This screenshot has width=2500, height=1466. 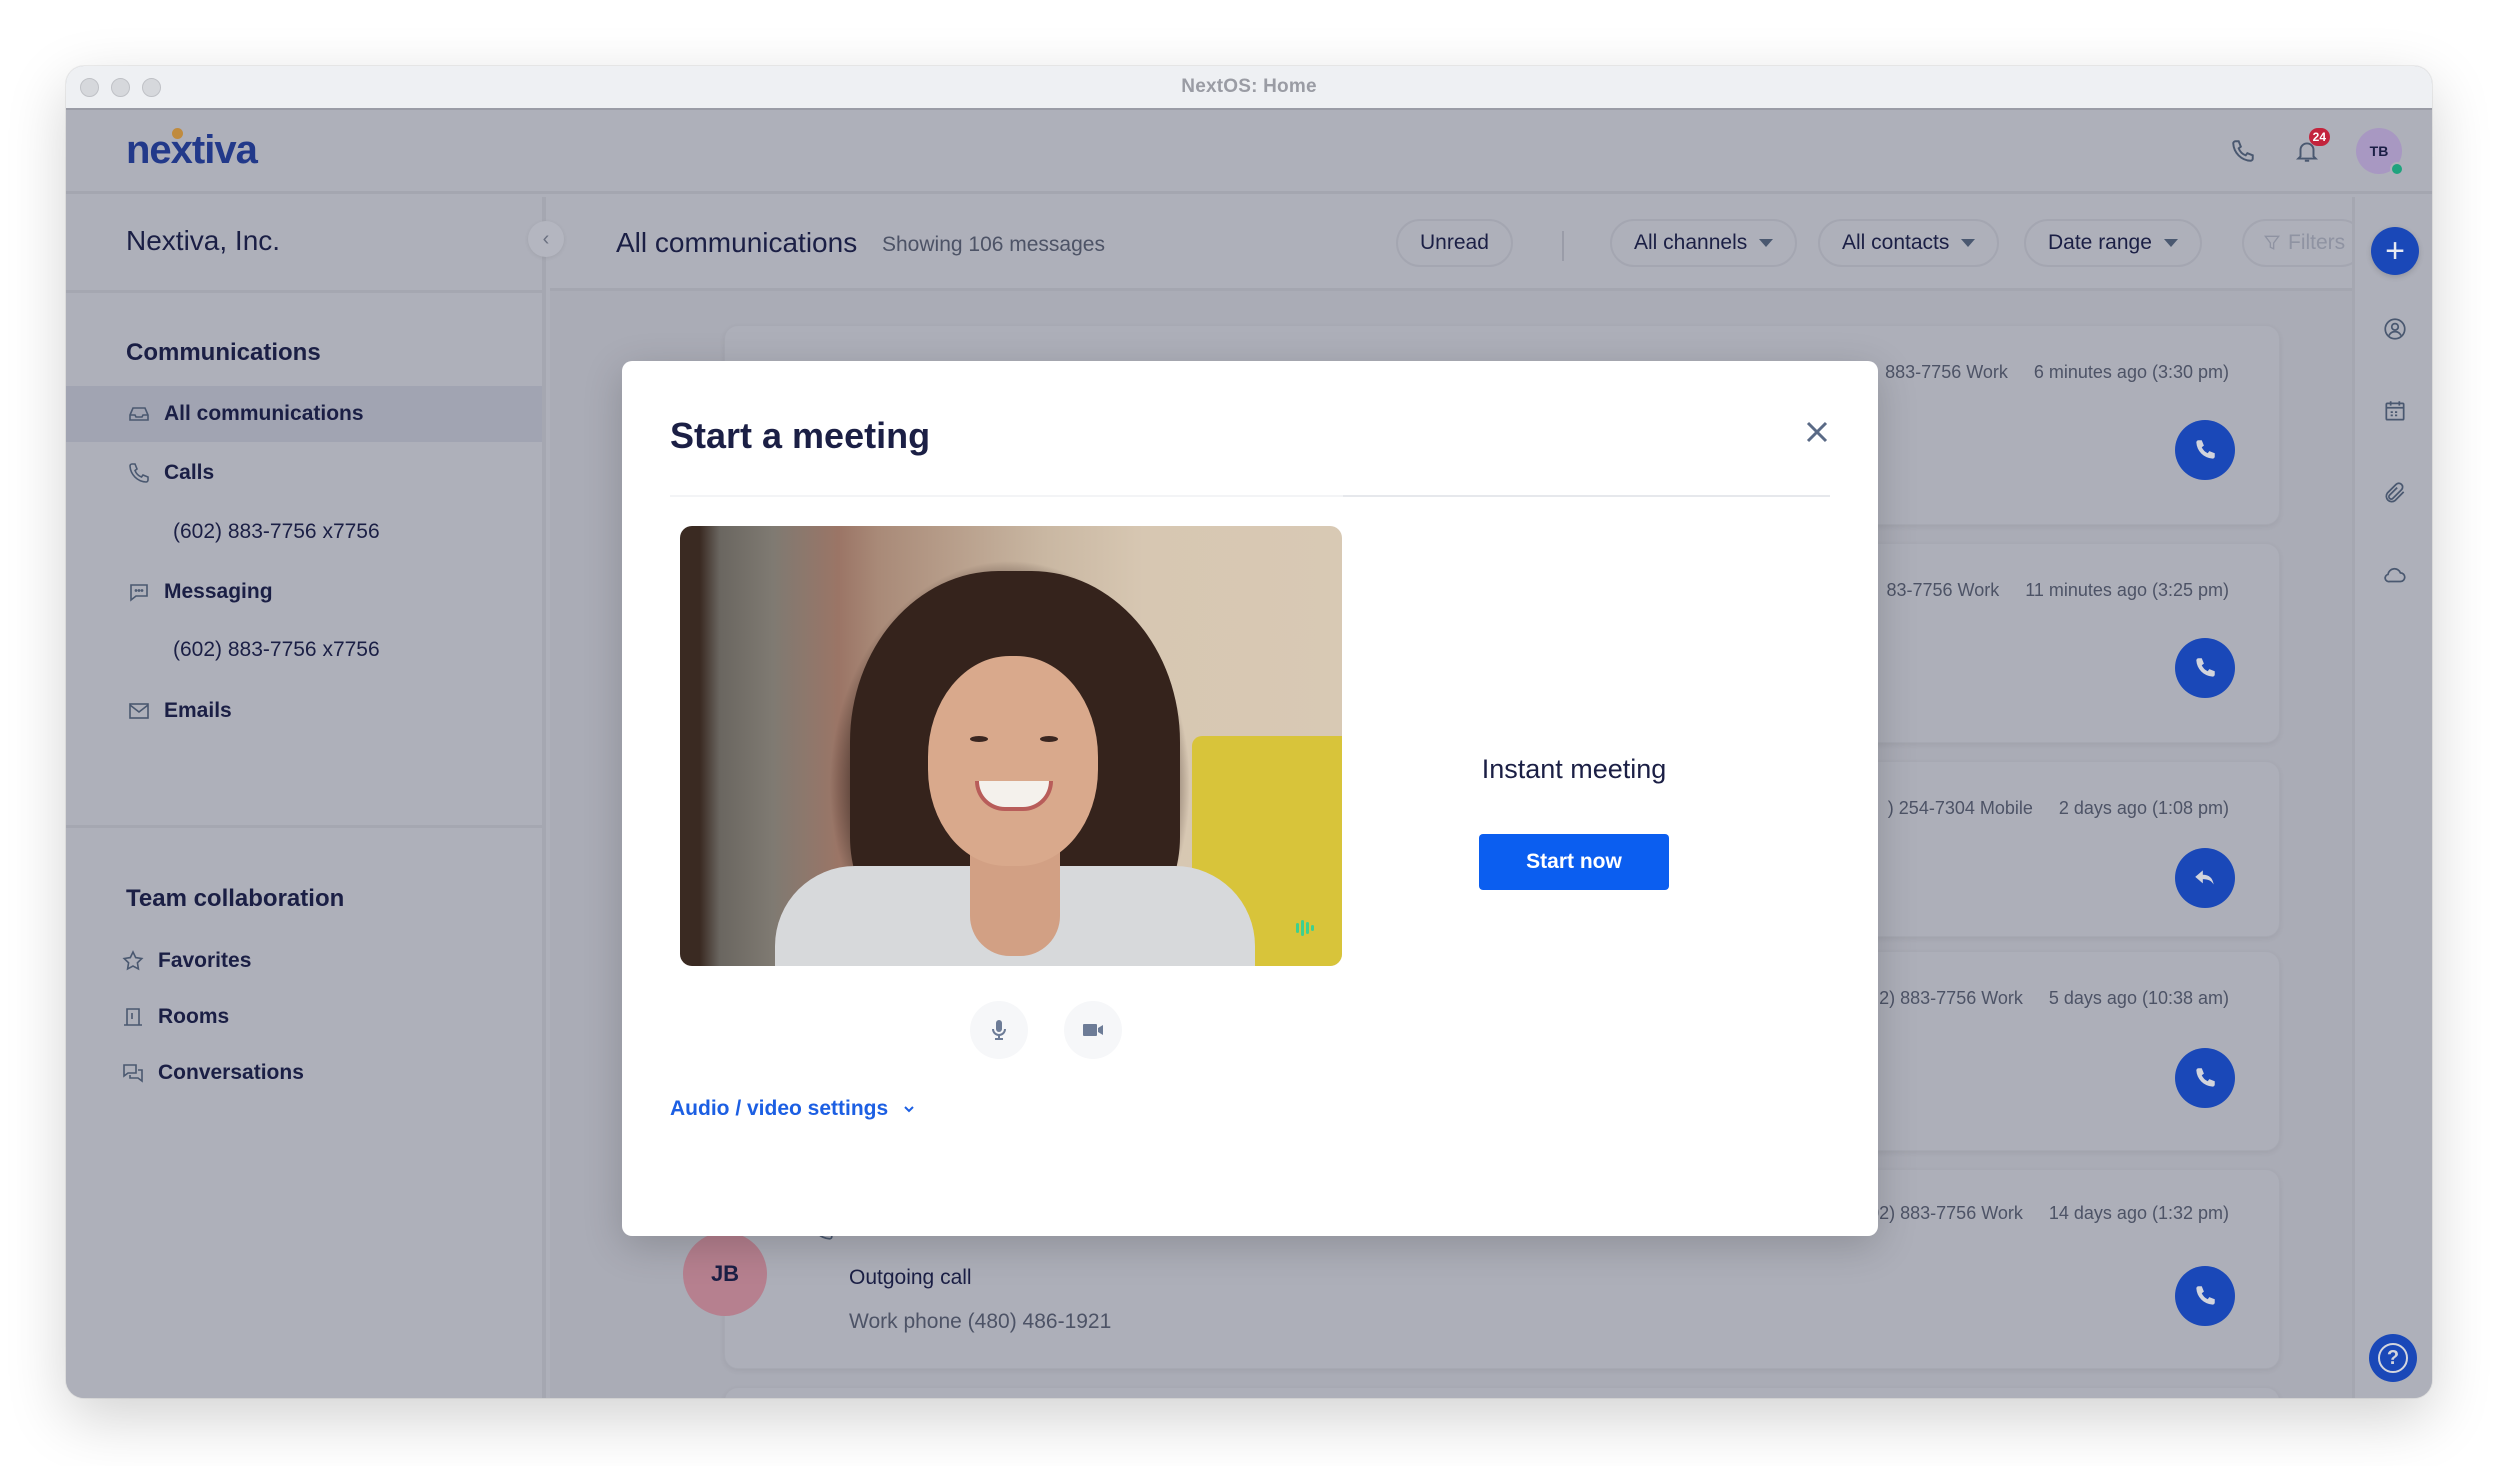 I want to click on close-window-button, so click(x=89, y=87).